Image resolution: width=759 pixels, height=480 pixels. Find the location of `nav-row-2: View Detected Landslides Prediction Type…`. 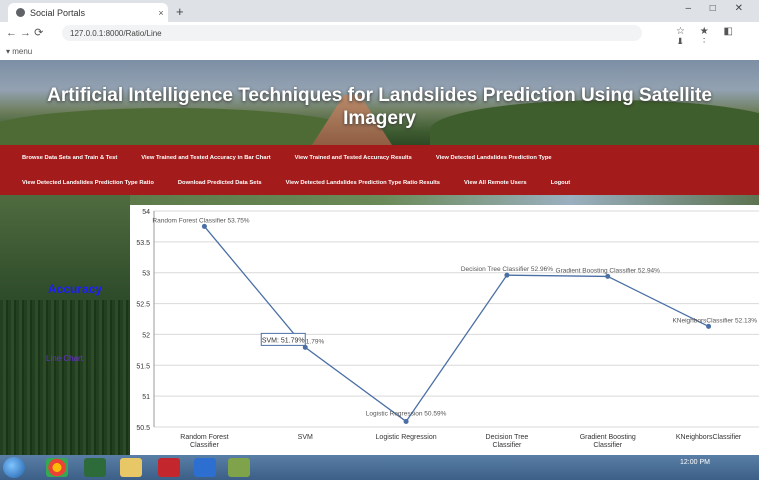

nav-row-2: View Detected Landslides Prediction Type… is located at coordinates (379, 182).